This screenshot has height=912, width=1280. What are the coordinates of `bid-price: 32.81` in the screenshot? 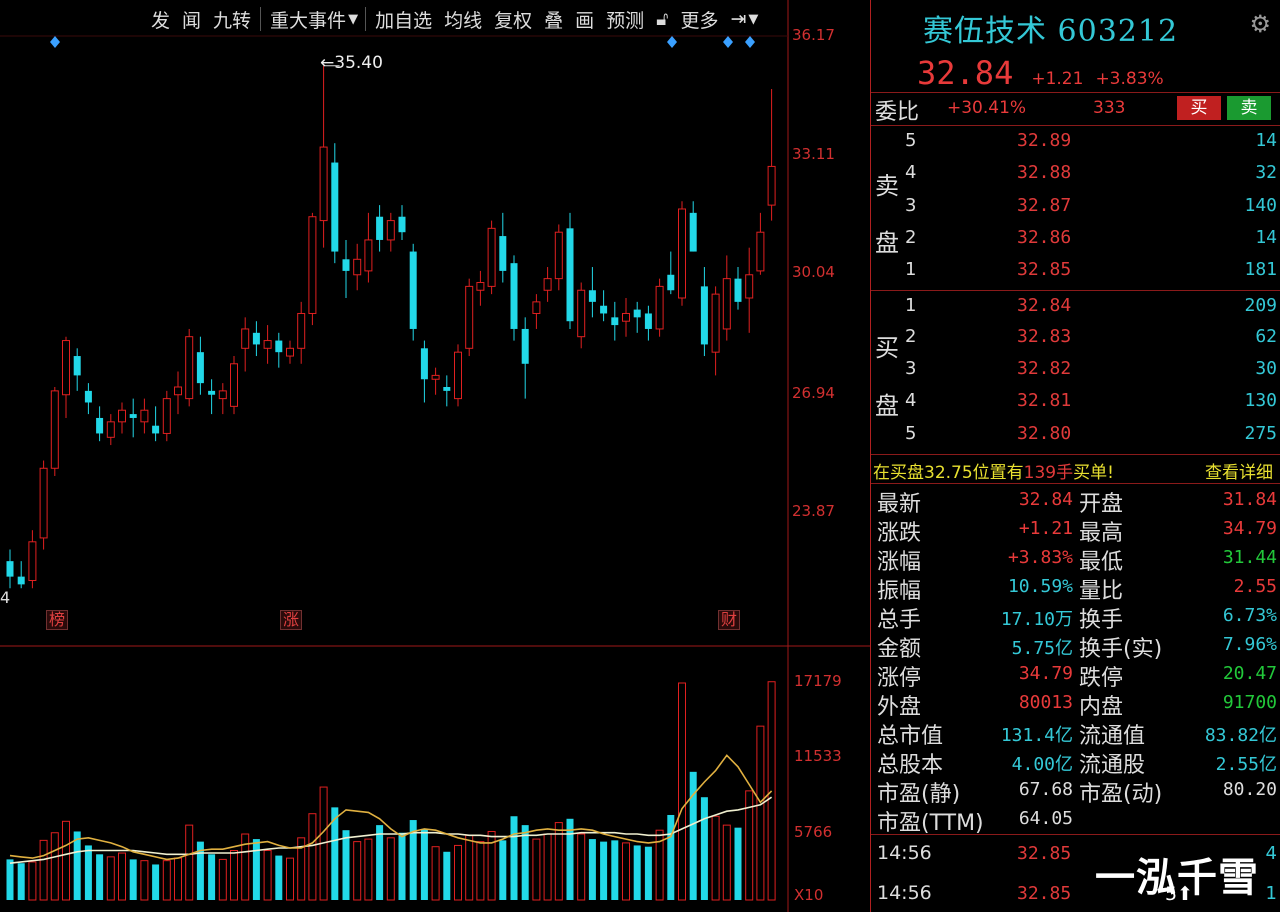 It's located at (1044, 400).